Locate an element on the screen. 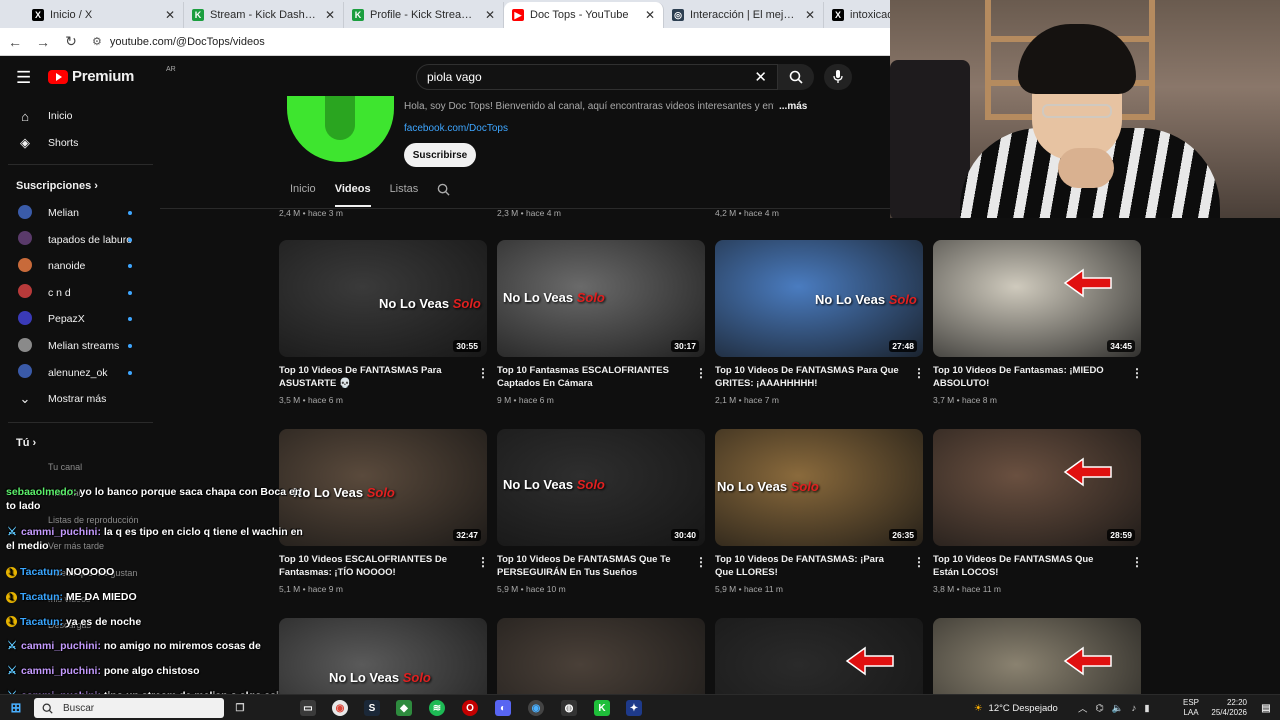 The height and width of the screenshot is (720, 1280). video-thumbnail: No Lo Veas Solo 30:55 is located at coordinates (383, 298).